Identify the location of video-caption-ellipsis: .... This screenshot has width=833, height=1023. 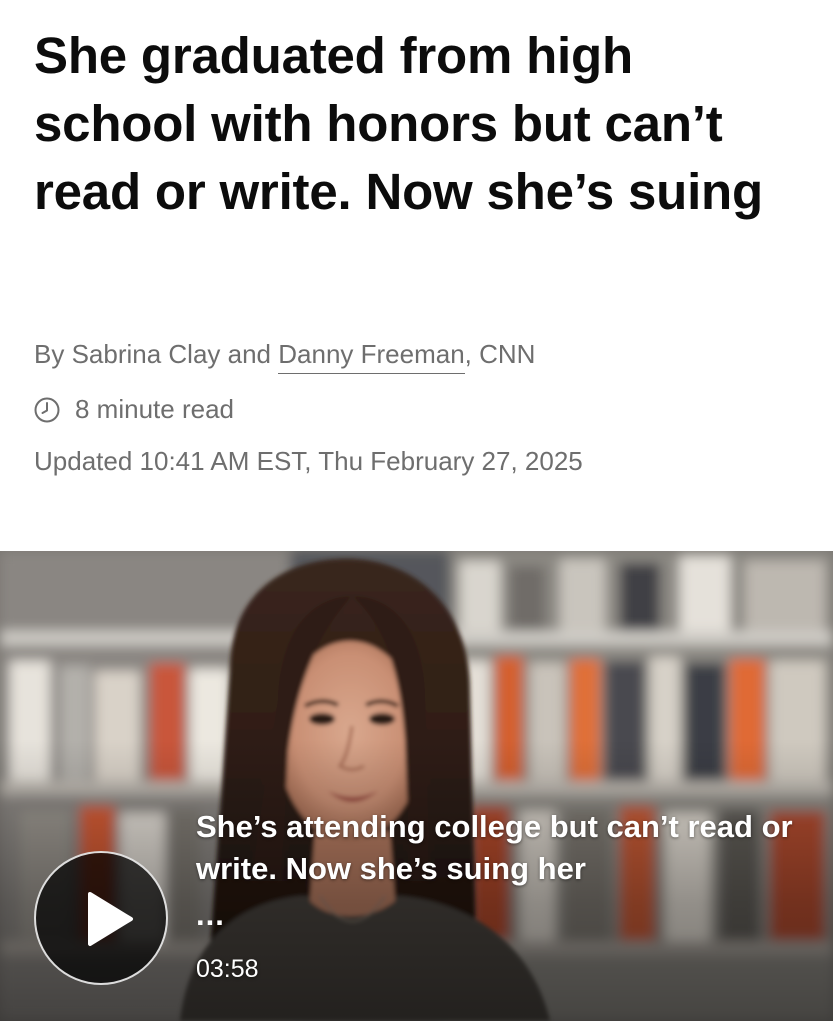
(210, 914).